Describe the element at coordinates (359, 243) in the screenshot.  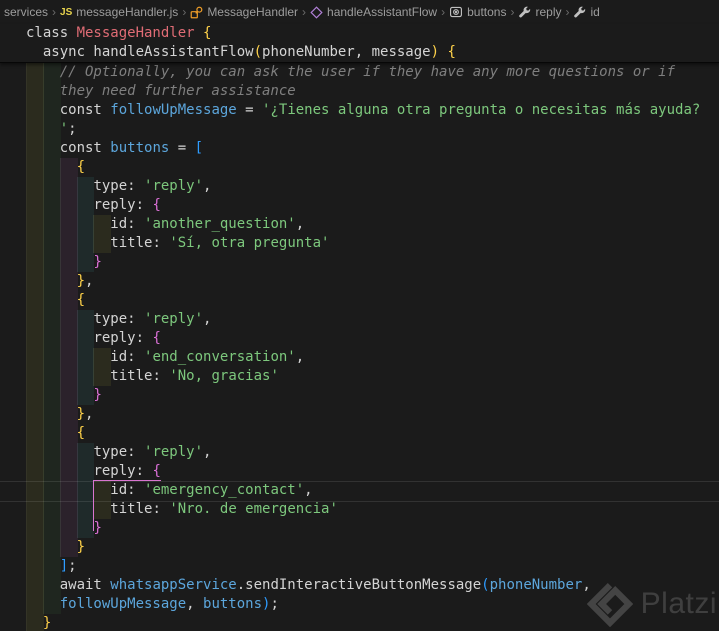
I see `code-row: title: 'Sí, otra pregunta'` at that location.